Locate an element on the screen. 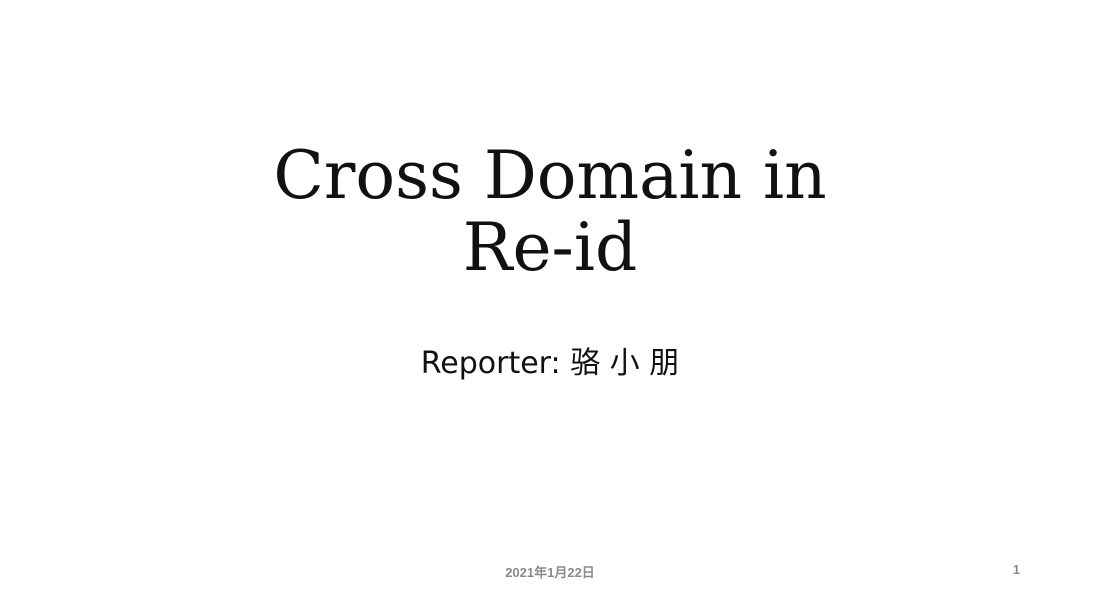 This screenshot has width=1100, height=600. slide-subtitle: Reporter: 骆 小 朋 is located at coordinates (550, 363).